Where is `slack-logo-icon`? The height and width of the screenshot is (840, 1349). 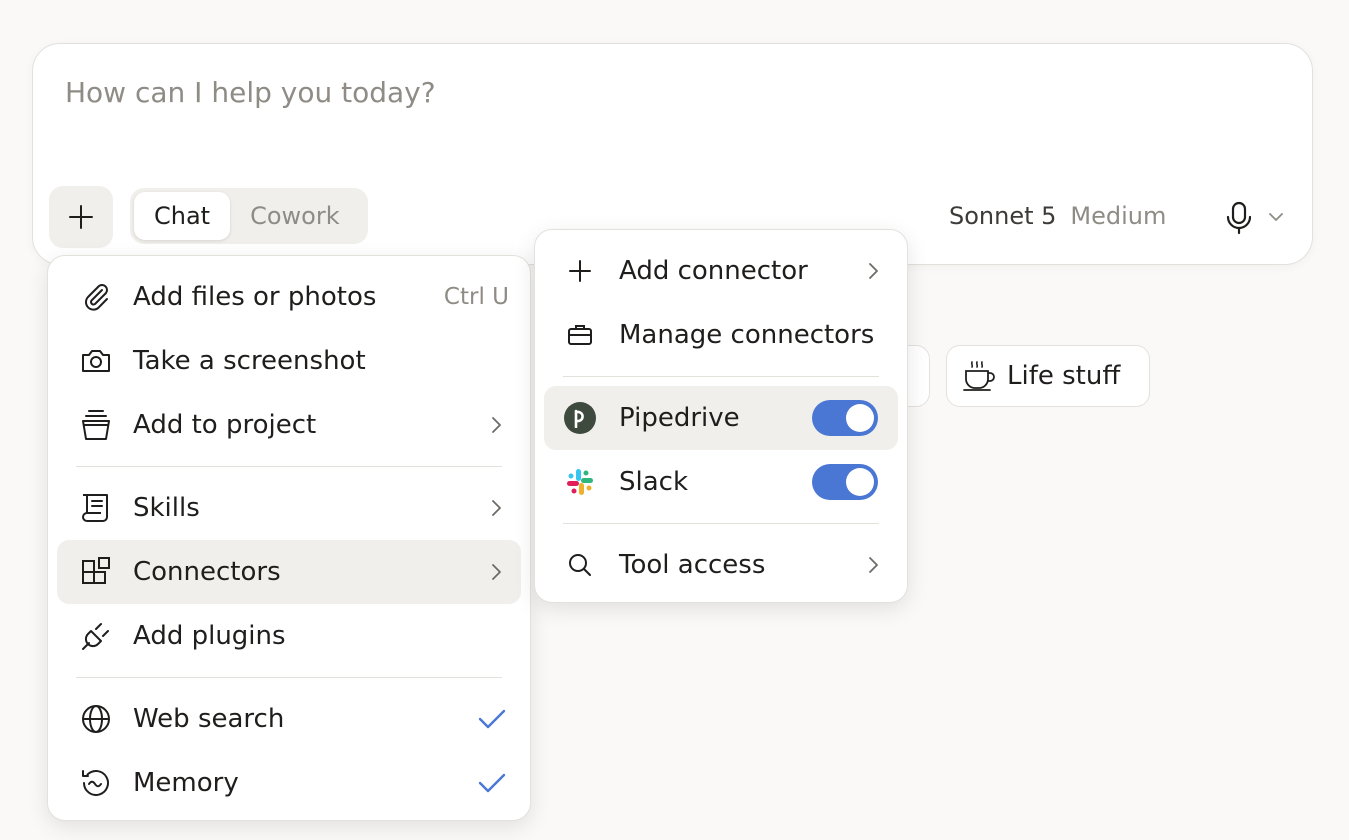
slack-logo-icon is located at coordinates (580, 482).